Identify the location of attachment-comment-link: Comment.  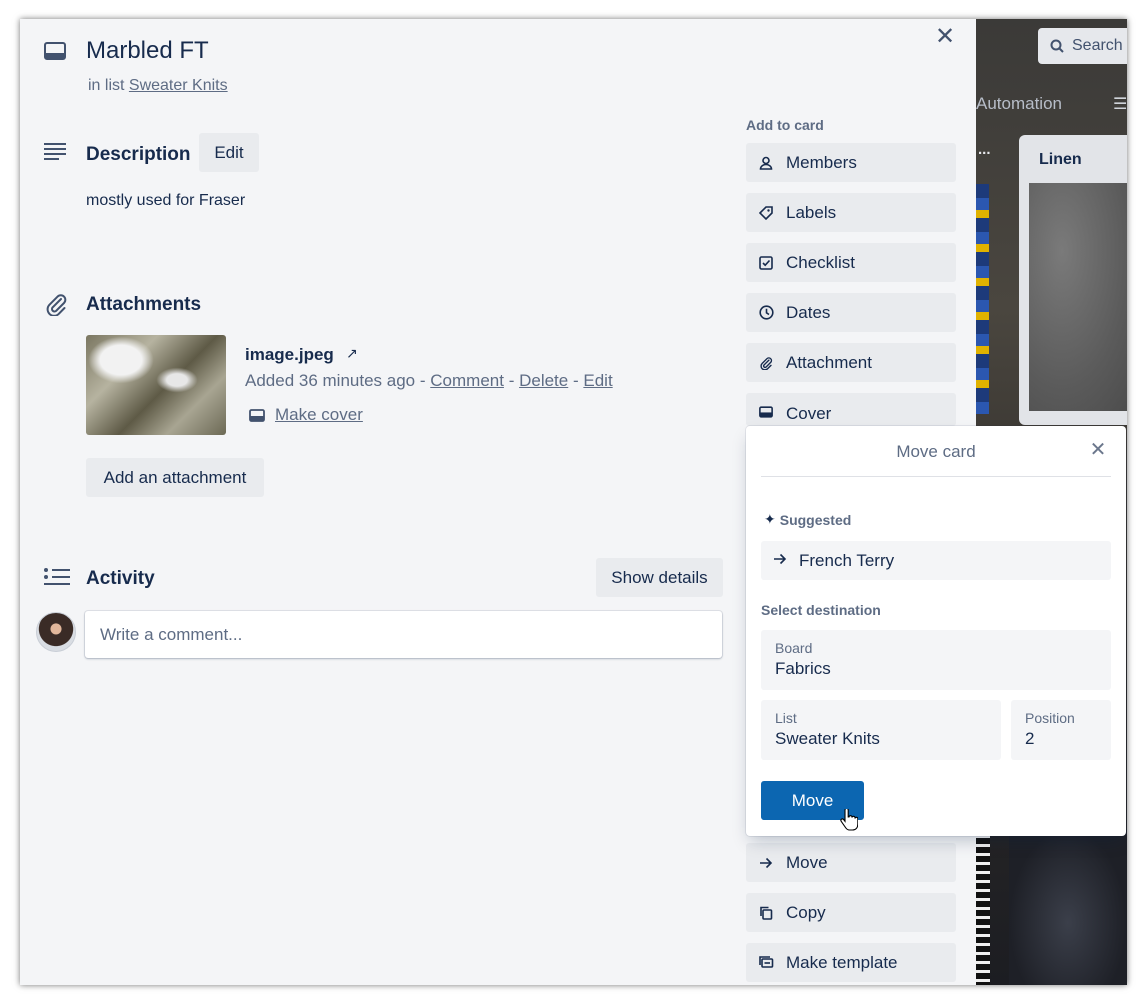
(467, 380).